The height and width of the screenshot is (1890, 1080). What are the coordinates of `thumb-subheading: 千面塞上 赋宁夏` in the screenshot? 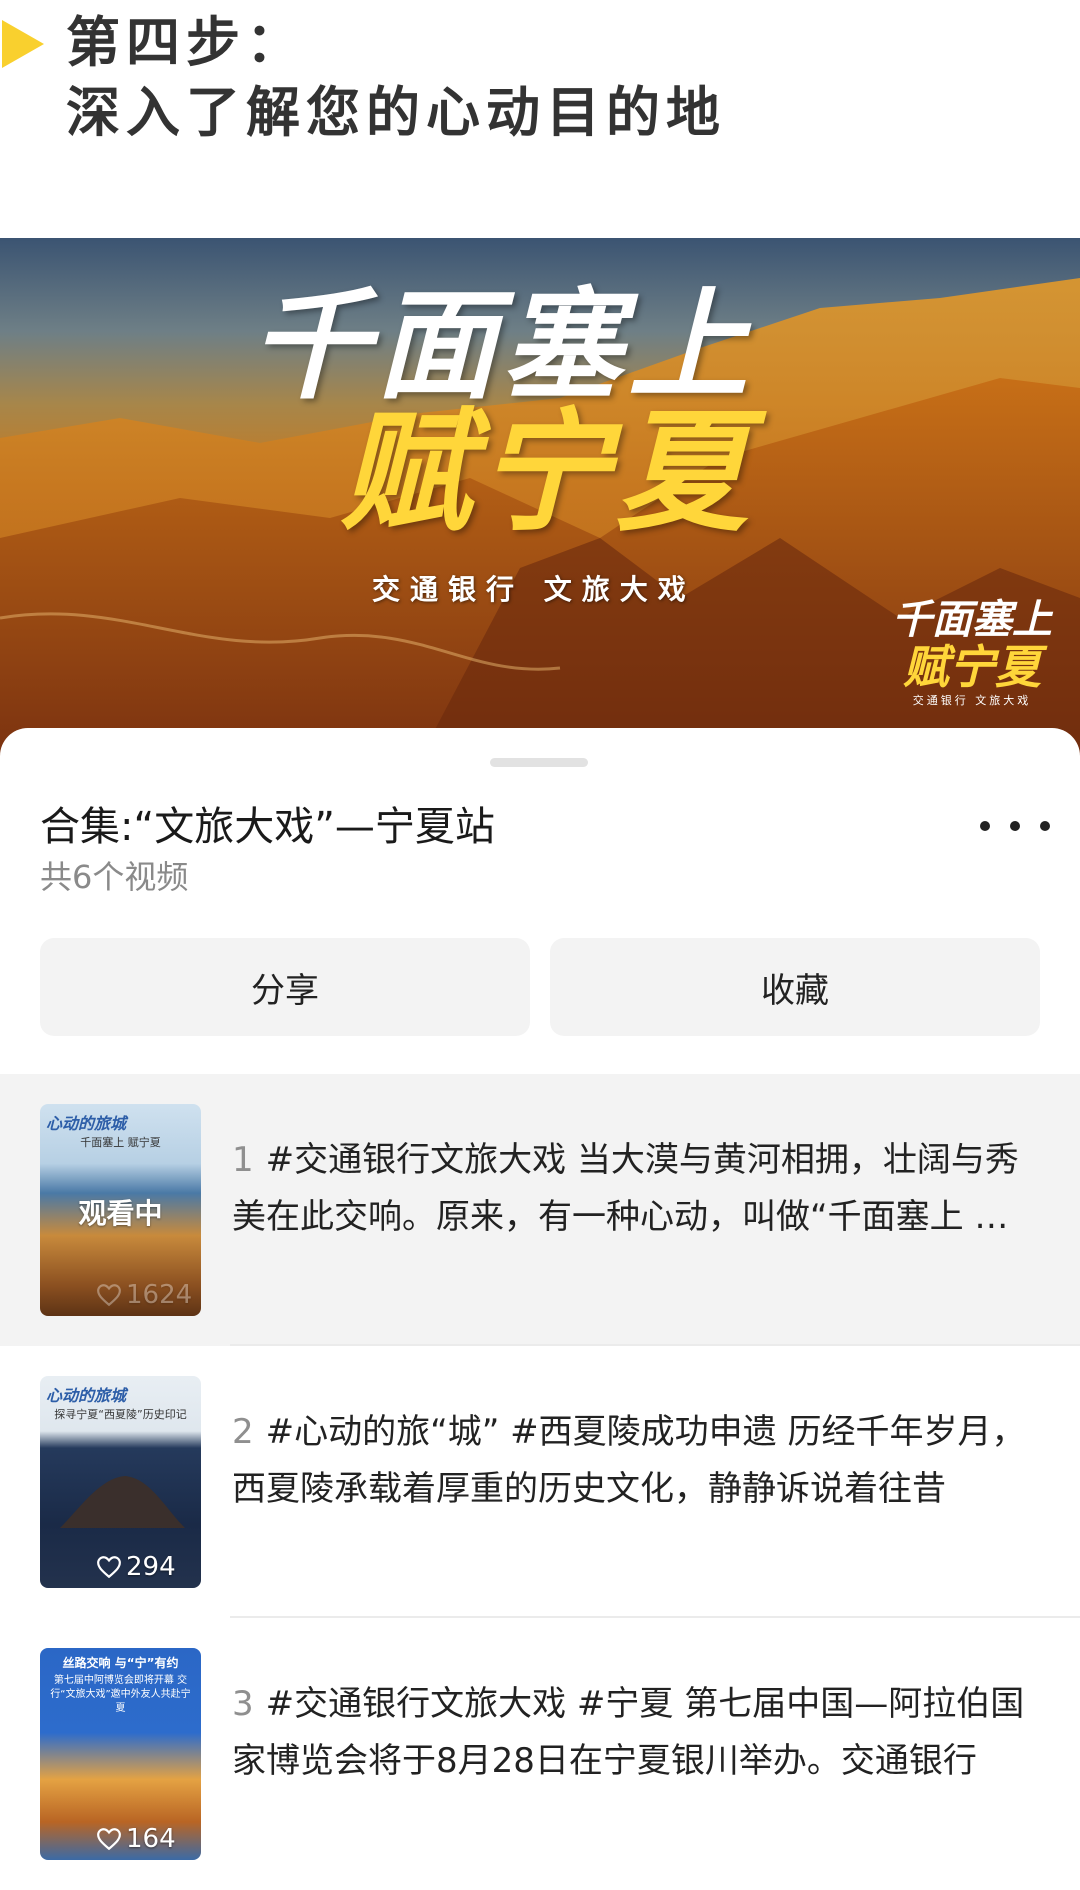 It's located at (120, 1142).